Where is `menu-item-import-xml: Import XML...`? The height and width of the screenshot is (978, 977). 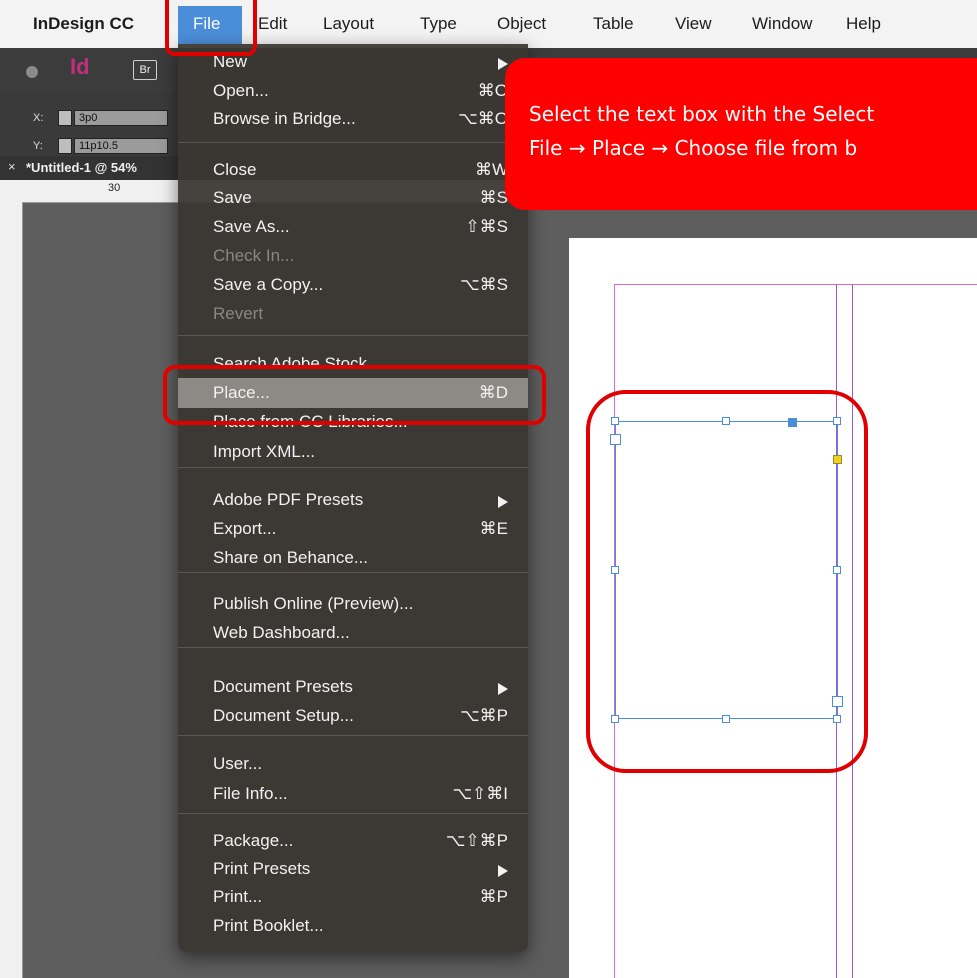 menu-item-import-xml: Import XML... is located at coordinates (353, 454).